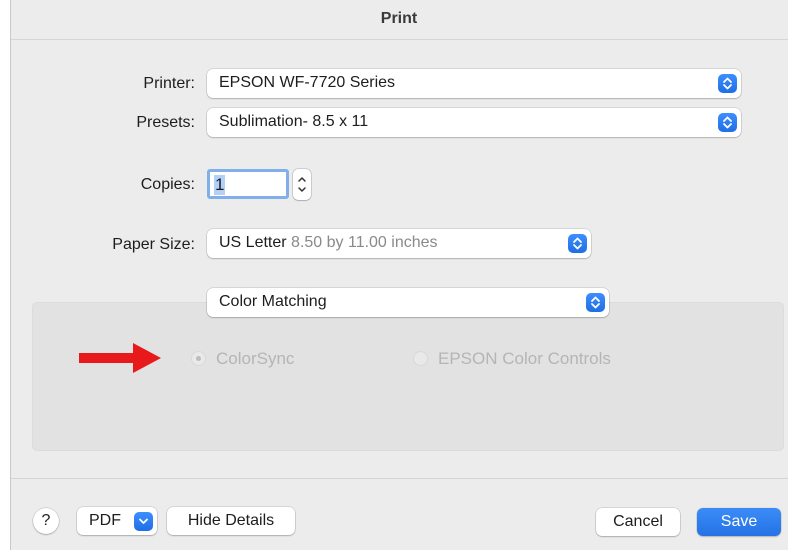 This screenshot has height=550, width=788. What do you see at coordinates (474, 83) in the screenshot?
I see `printer-popup: EPSON WF-7720 Series` at bounding box center [474, 83].